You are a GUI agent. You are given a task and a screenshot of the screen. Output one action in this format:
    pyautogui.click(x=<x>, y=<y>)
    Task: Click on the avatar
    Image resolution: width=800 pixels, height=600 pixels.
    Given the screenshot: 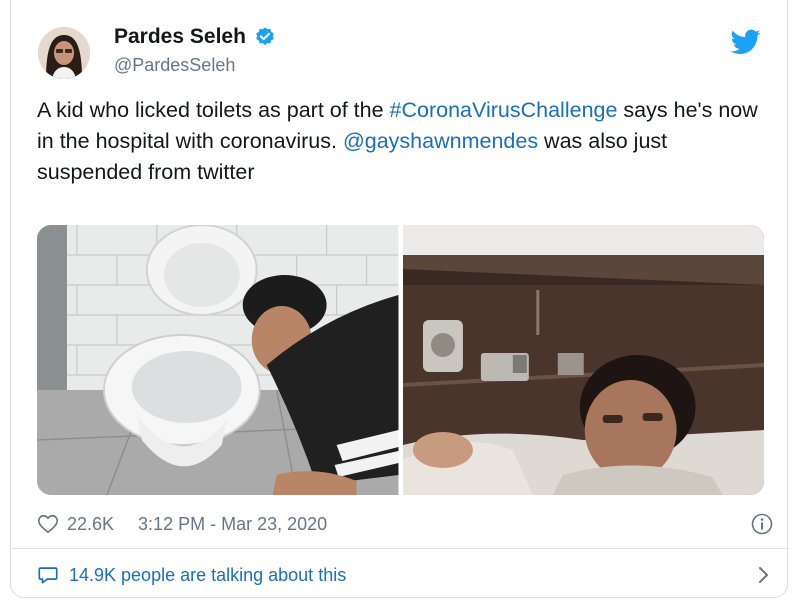 What is the action you would take?
    pyautogui.click(x=64, y=53)
    